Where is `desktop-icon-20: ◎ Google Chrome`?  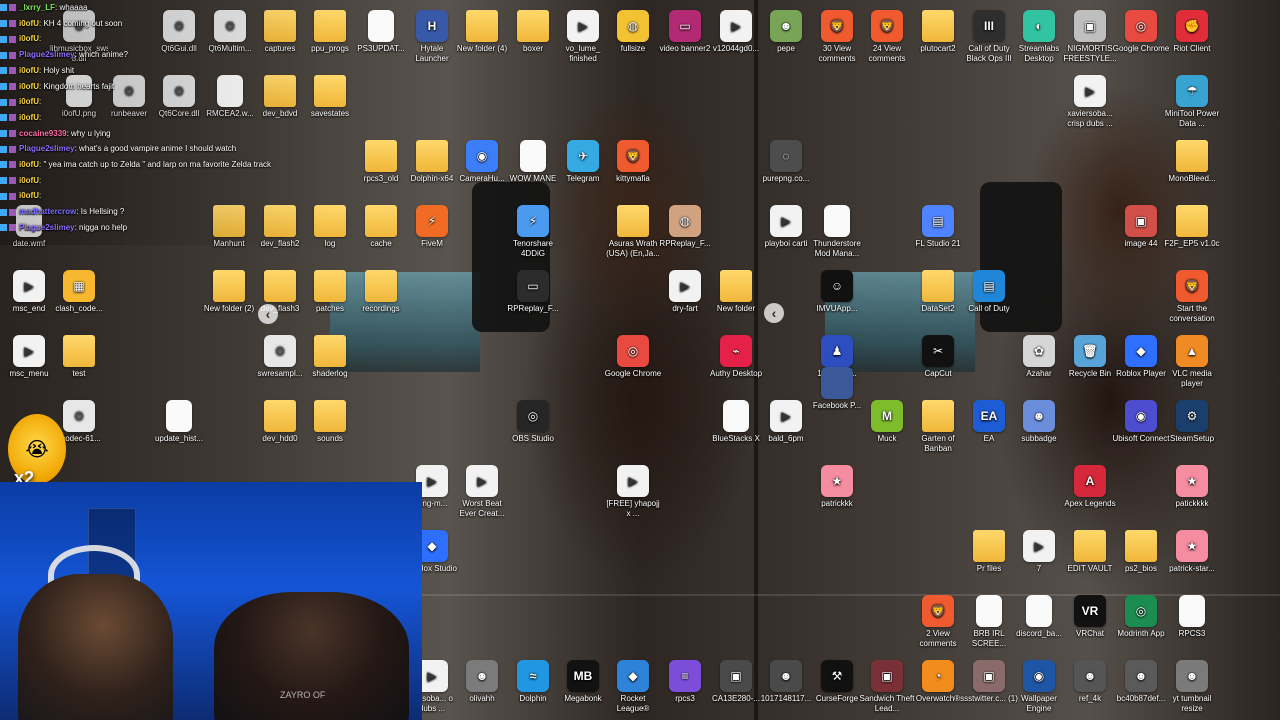
desktop-icon-20: ◎ Google Chrome is located at coordinates (1141, 32).